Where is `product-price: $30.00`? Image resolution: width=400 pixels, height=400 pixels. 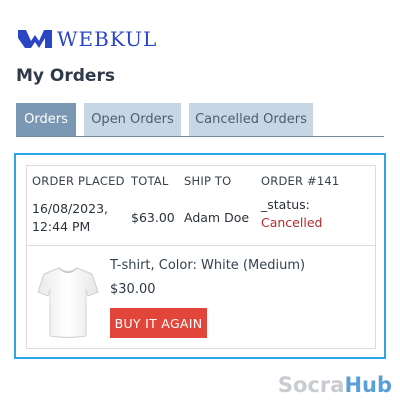 product-price: $30.00 is located at coordinates (133, 289).